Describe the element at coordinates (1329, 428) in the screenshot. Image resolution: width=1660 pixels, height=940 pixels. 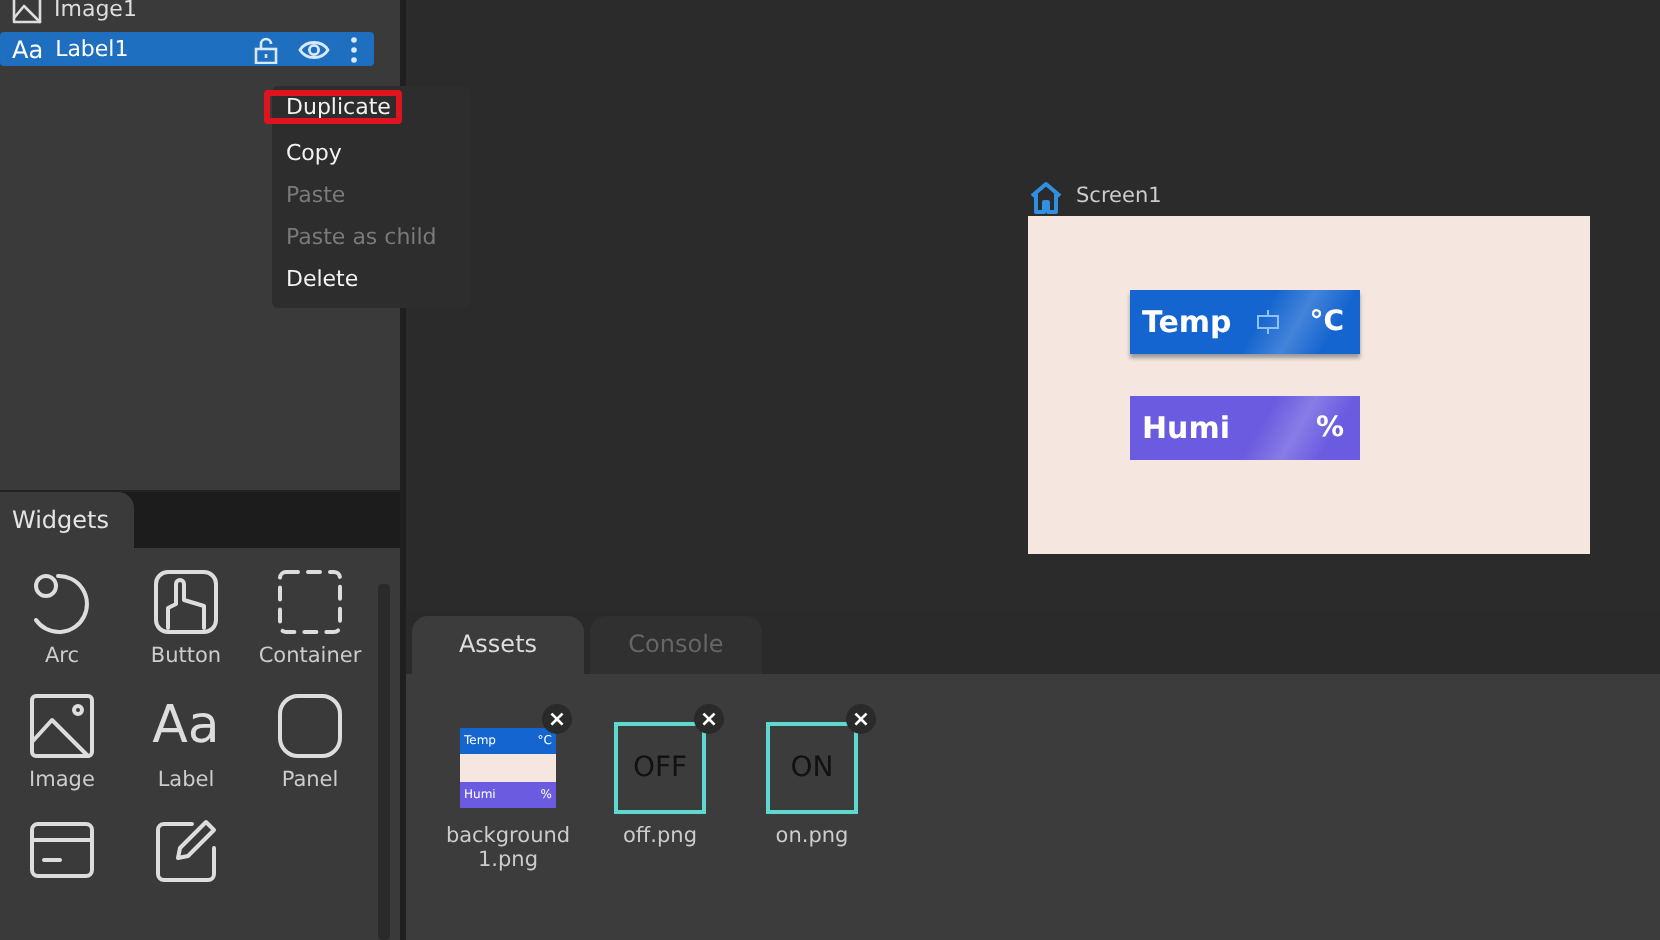
I see `unit-label: %` at that location.